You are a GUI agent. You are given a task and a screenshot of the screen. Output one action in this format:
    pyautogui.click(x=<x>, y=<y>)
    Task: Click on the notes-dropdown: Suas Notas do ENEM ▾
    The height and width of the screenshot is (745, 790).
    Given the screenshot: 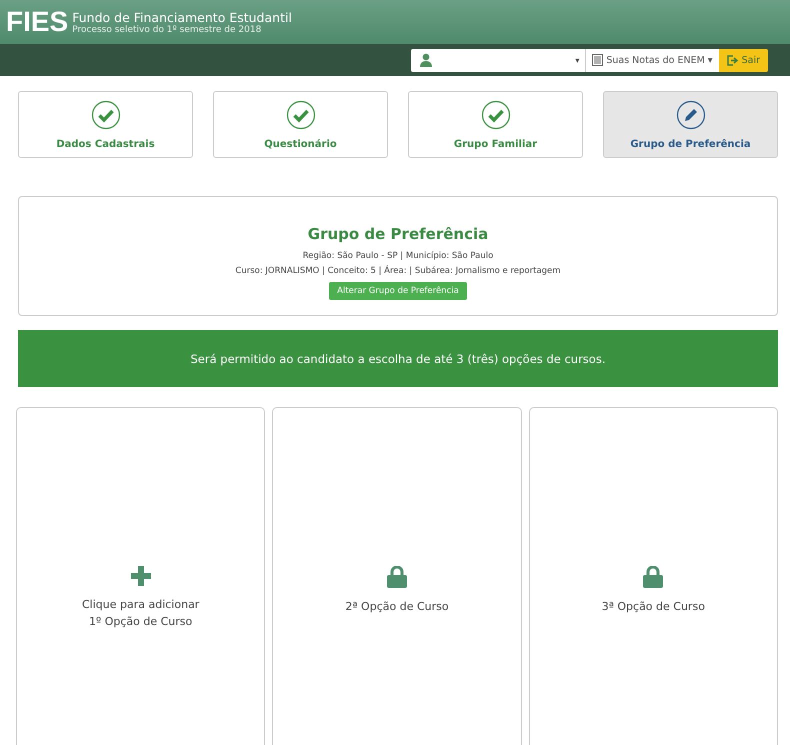 What is the action you would take?
    pyautogui.click(x=652, y=60)
    